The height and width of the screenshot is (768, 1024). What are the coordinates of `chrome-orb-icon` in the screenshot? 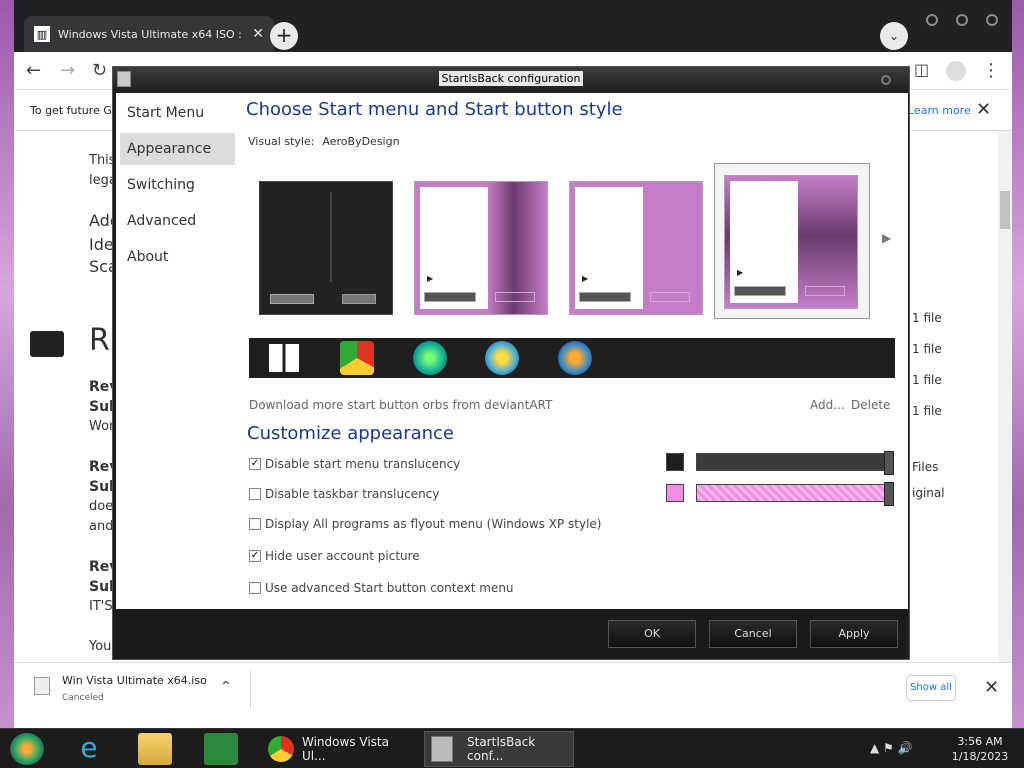 It's located at (357, 358).